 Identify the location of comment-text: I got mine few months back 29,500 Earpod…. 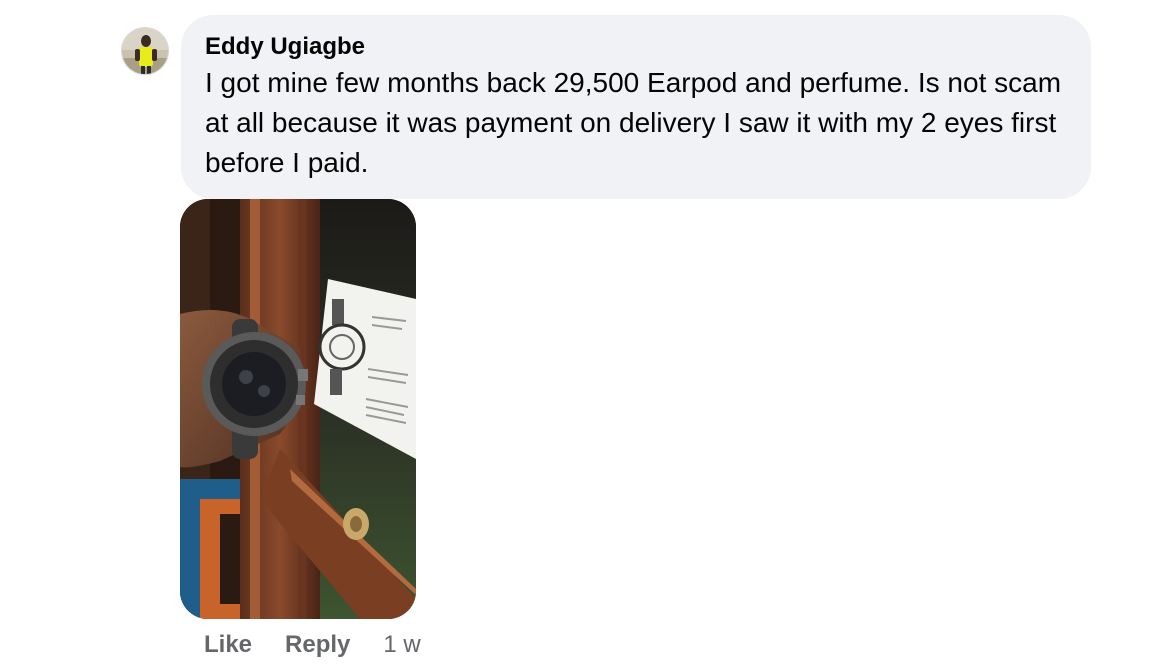
(633, 122).